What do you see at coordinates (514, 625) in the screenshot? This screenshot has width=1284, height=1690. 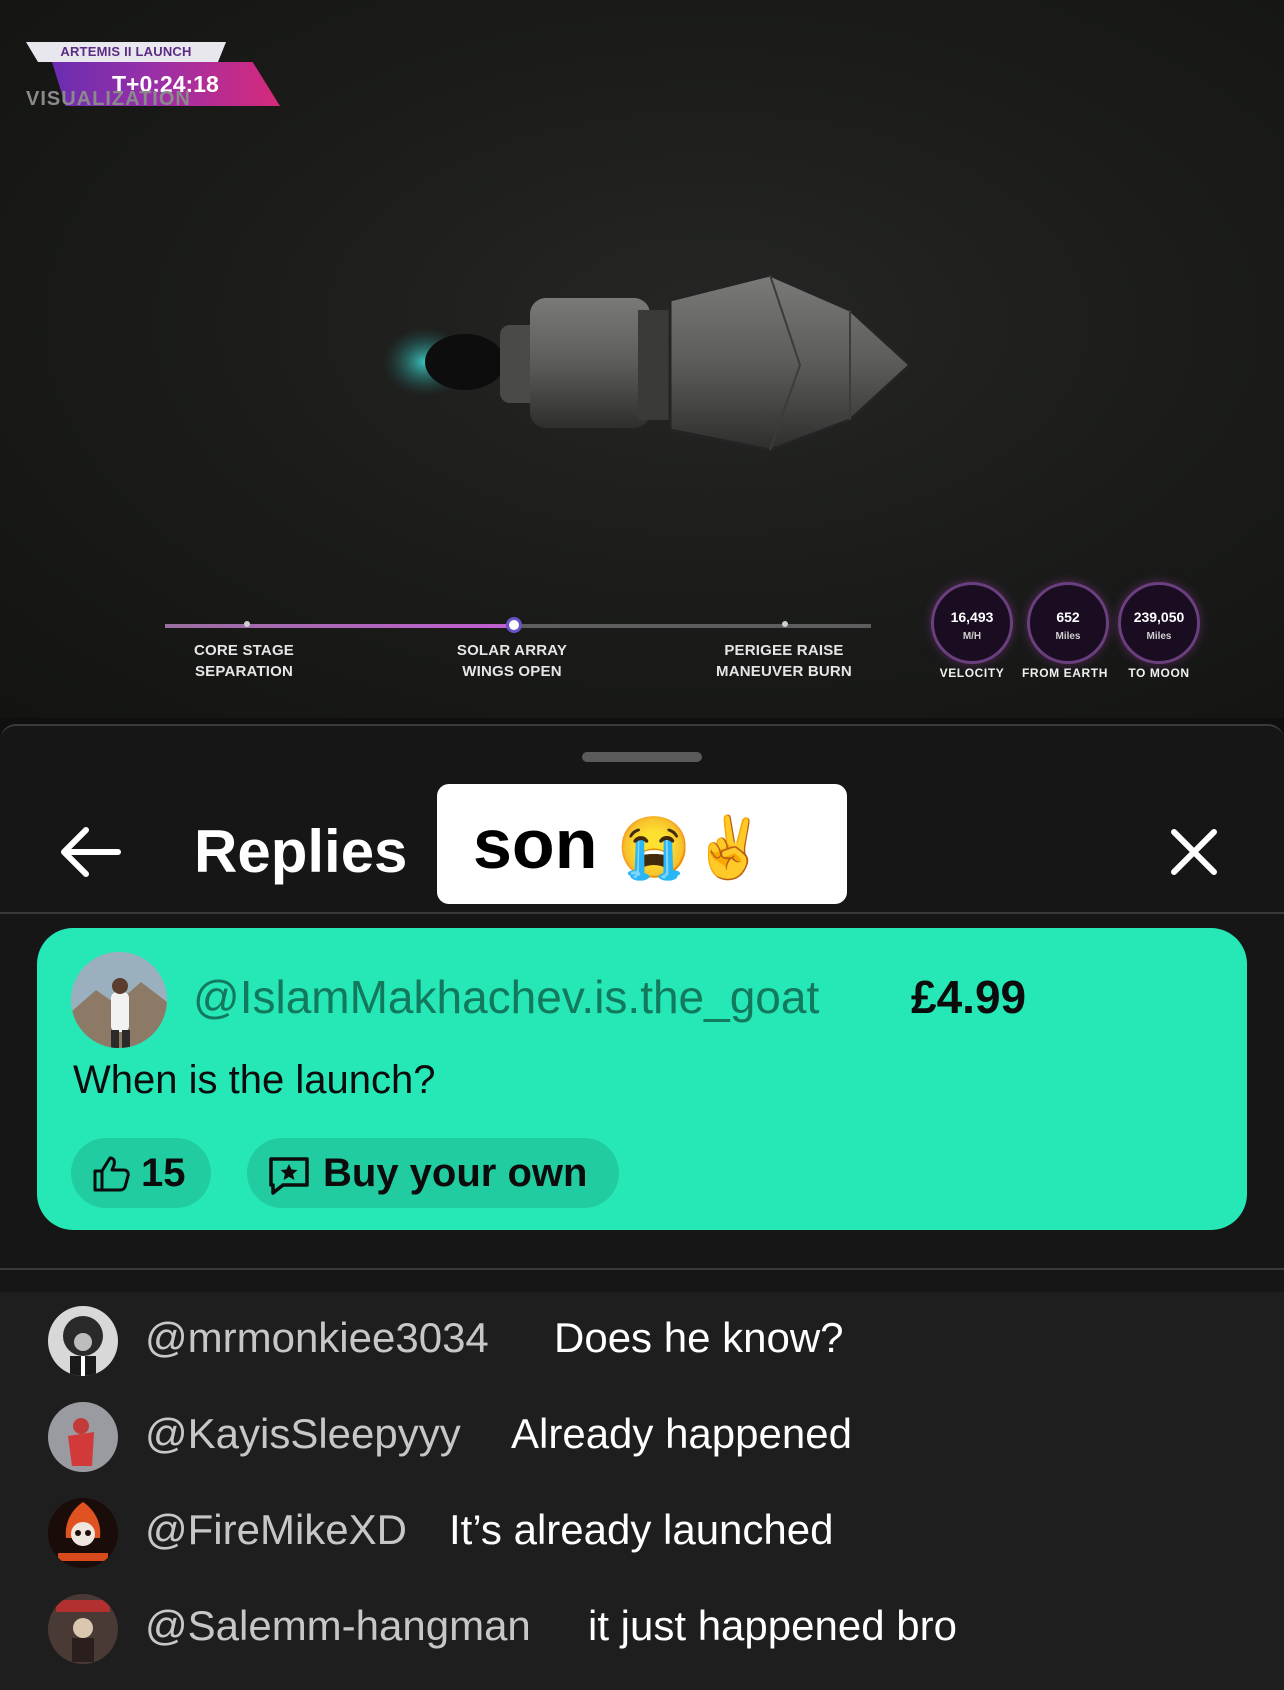 I see `current-milestone-marker` at bounding box center [514, 625].